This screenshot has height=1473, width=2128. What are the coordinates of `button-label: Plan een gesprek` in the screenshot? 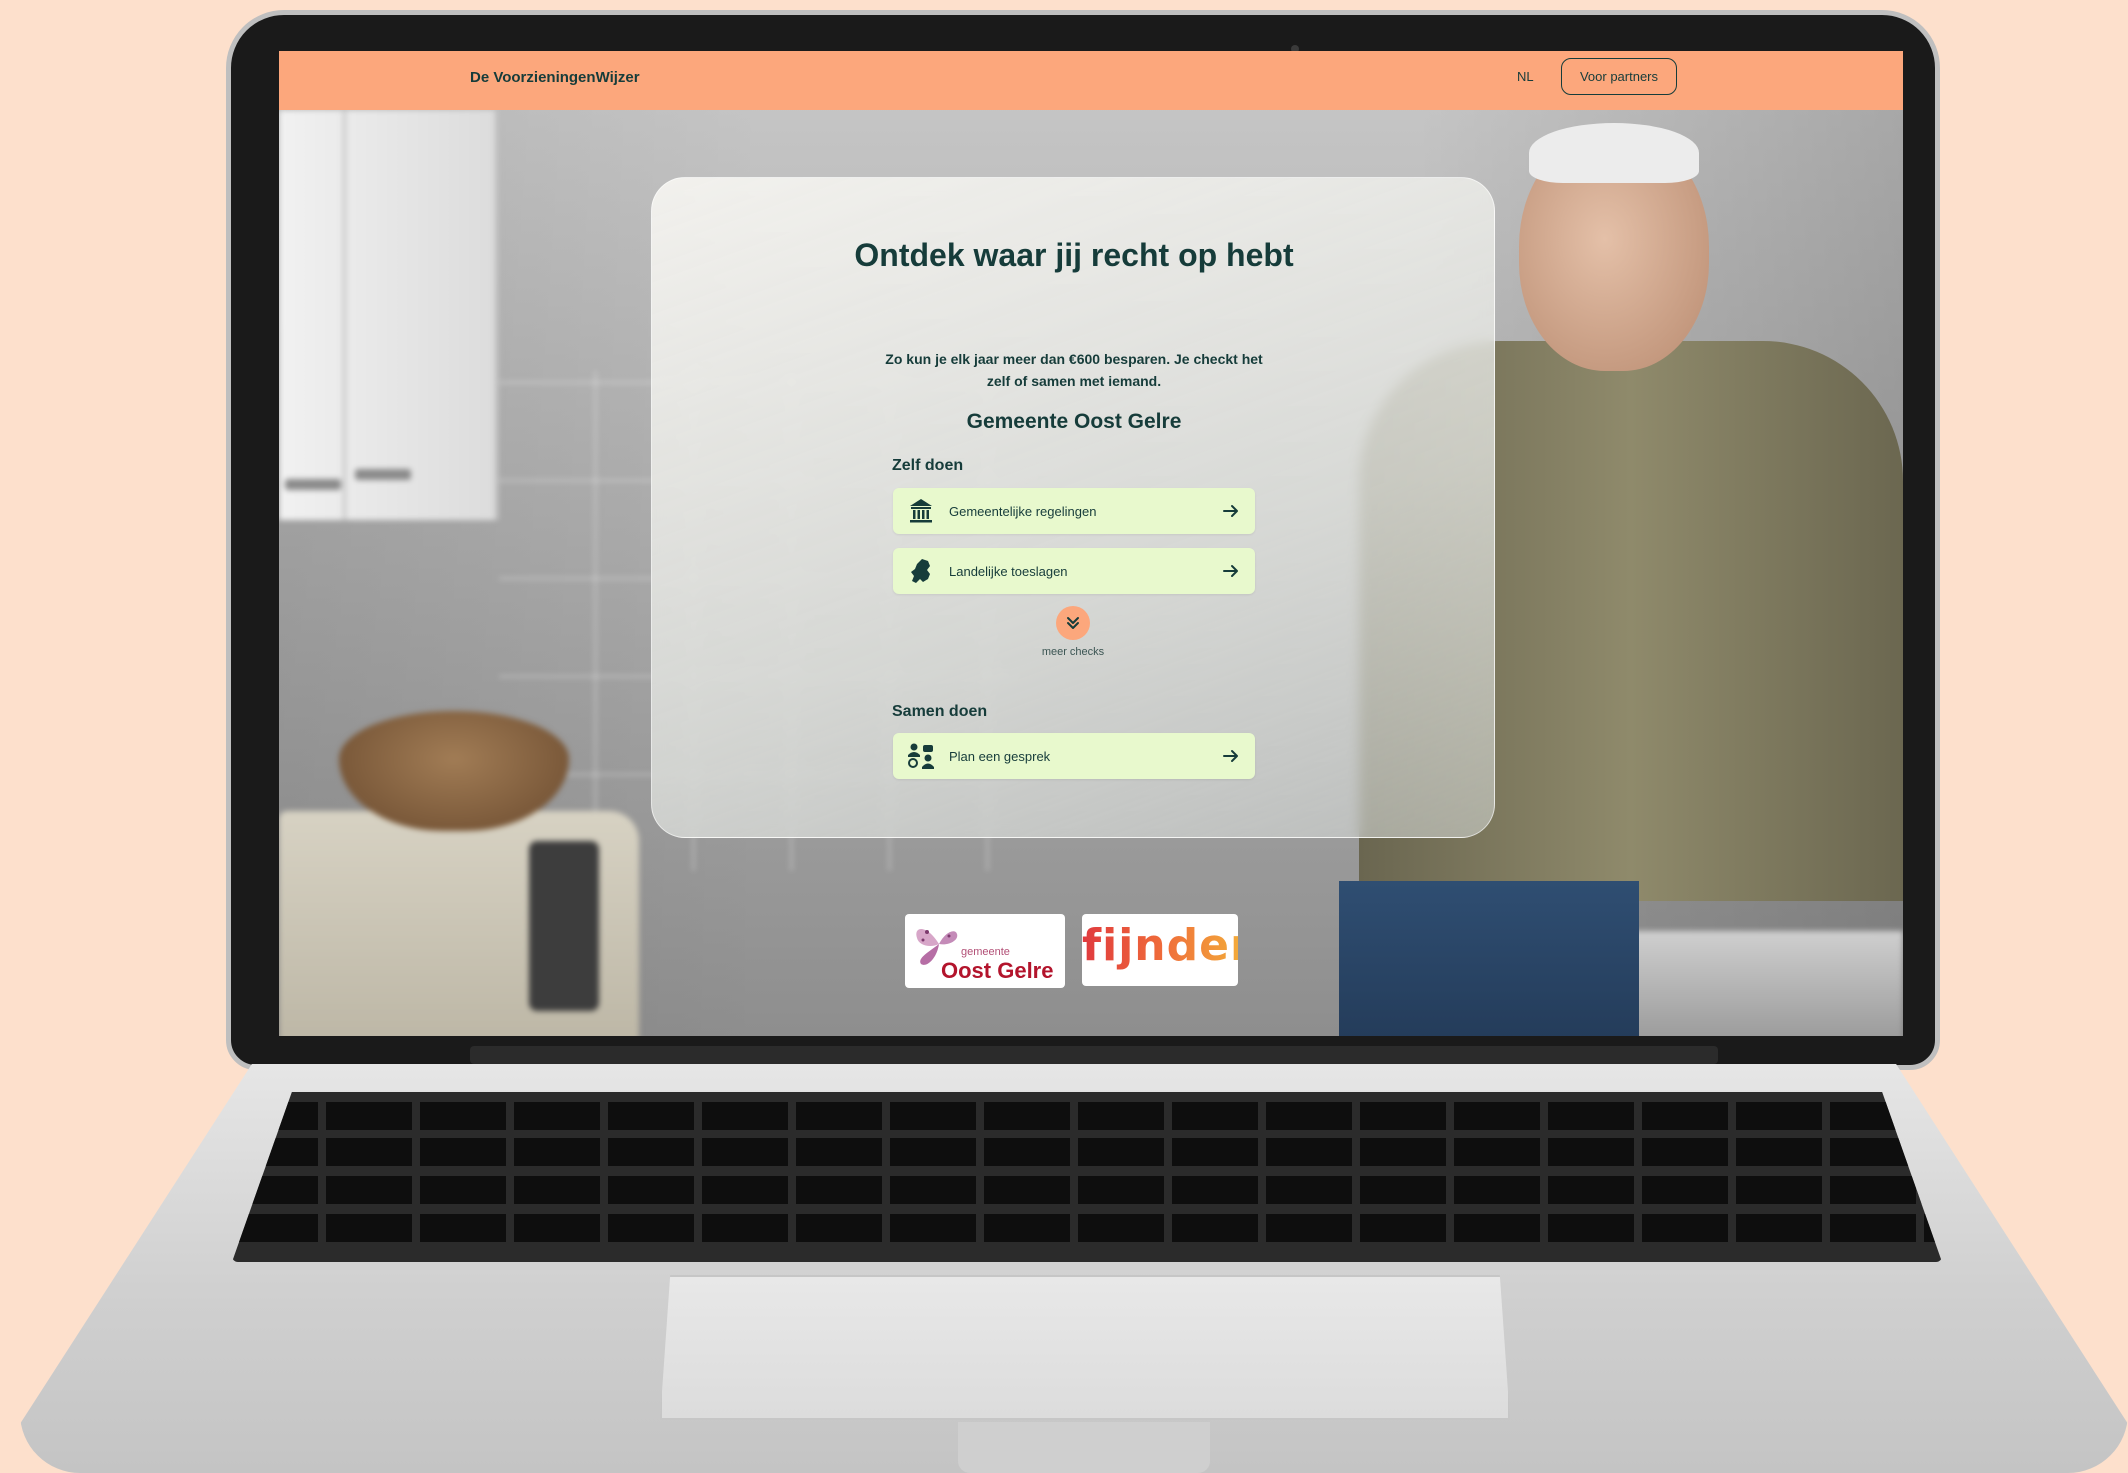 It's located at (1000, 756).